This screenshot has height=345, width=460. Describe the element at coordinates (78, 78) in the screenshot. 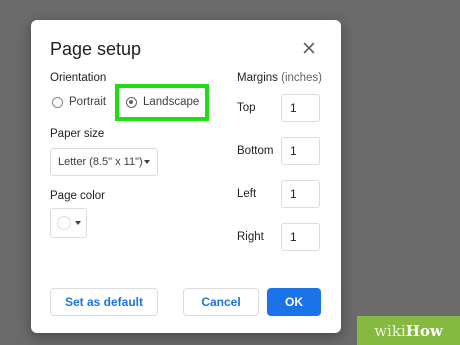

I see `orientation-label: Orientation` at that location.